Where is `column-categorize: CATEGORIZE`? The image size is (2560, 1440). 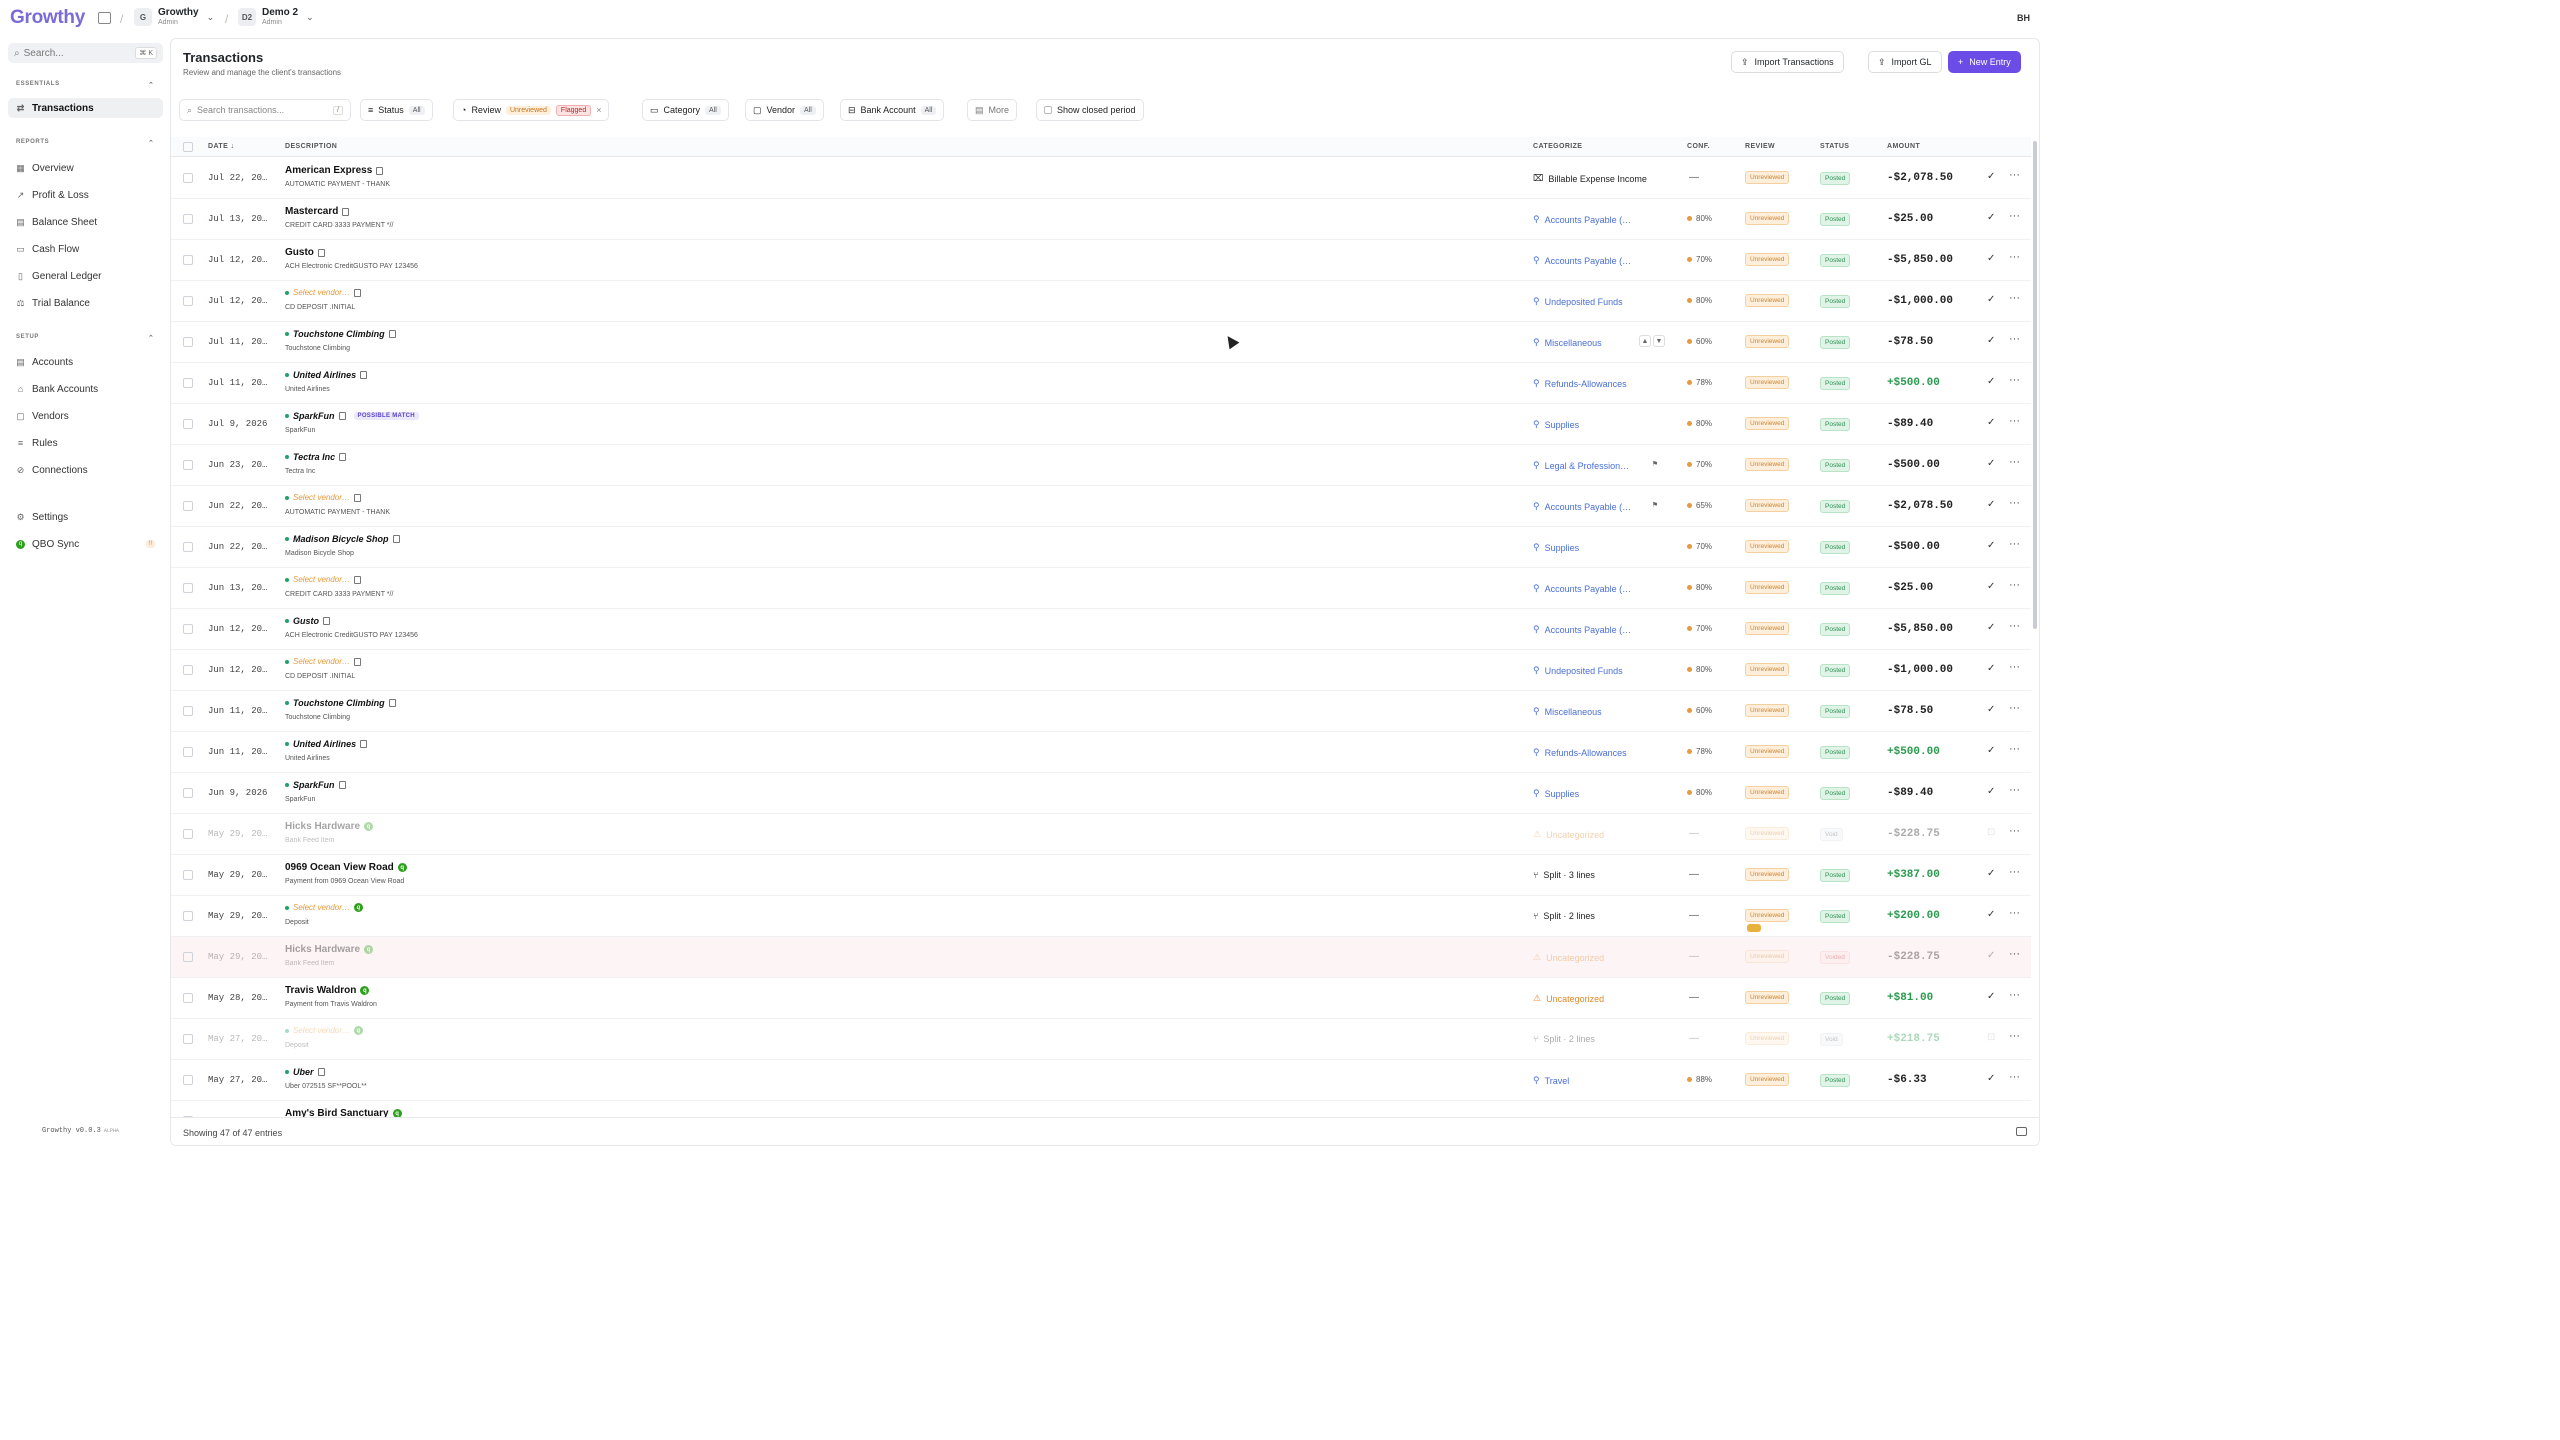 column-categorize: CATEGORIZE is located at coordinates (1557, 146).